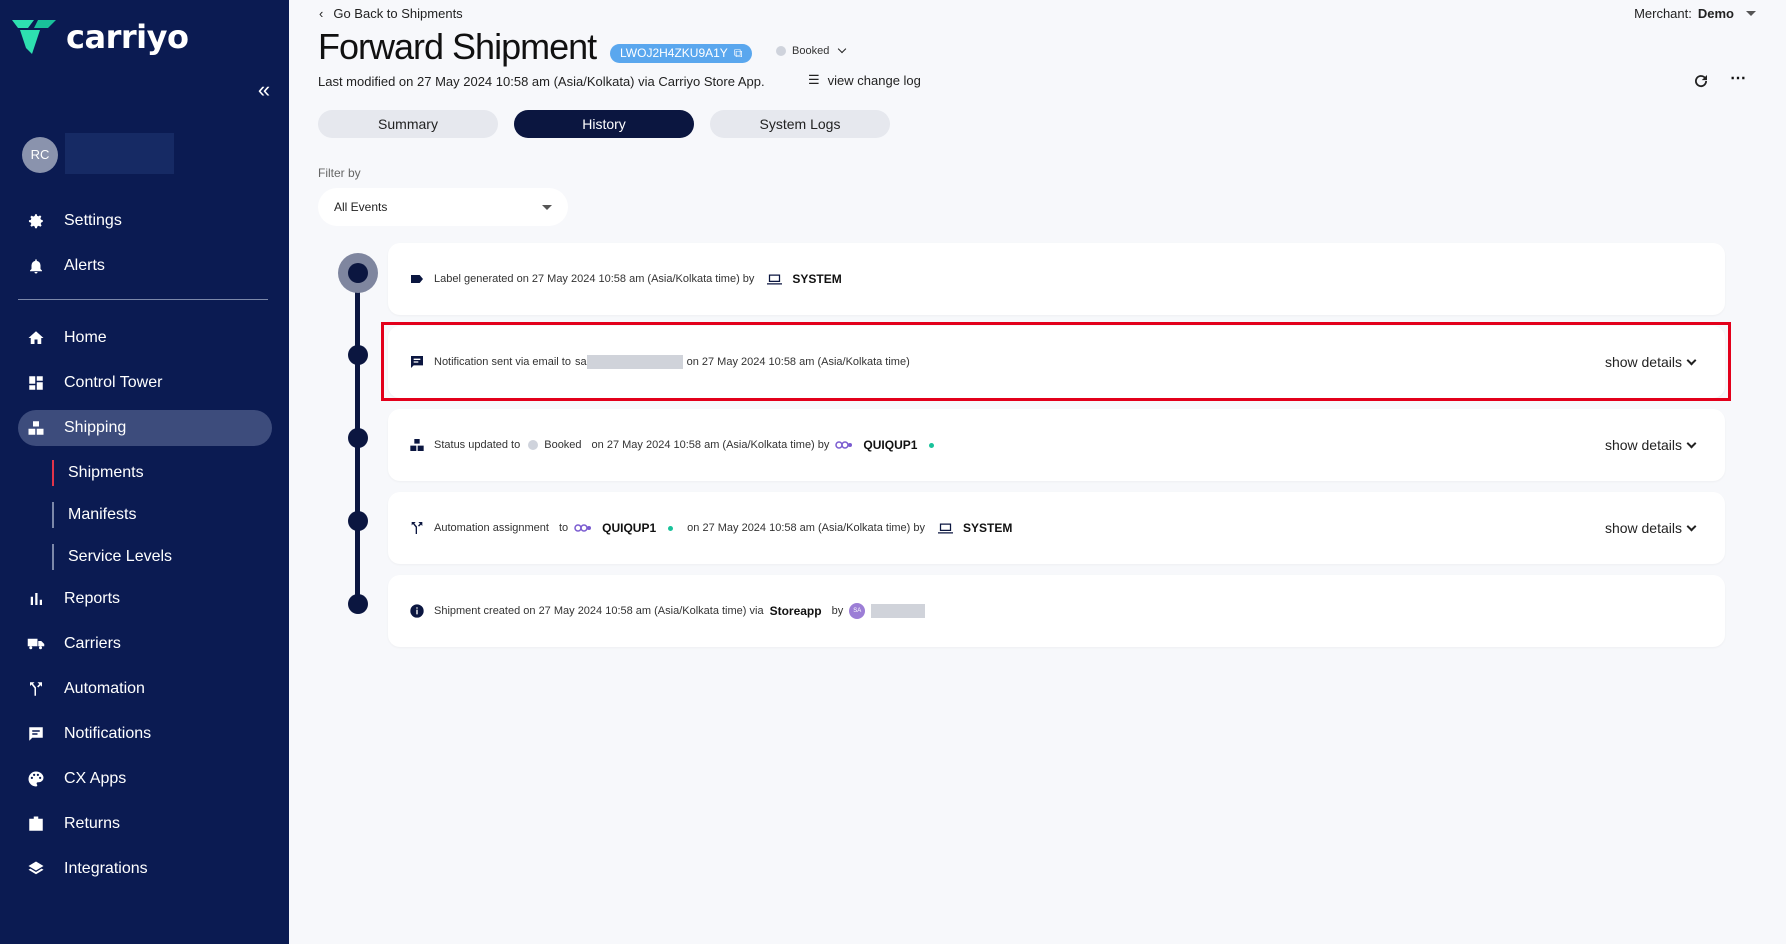 This screenshot has width=1786, height=944. I want to click on sidebar-item-notifications: Notifications, so click(145, 734).